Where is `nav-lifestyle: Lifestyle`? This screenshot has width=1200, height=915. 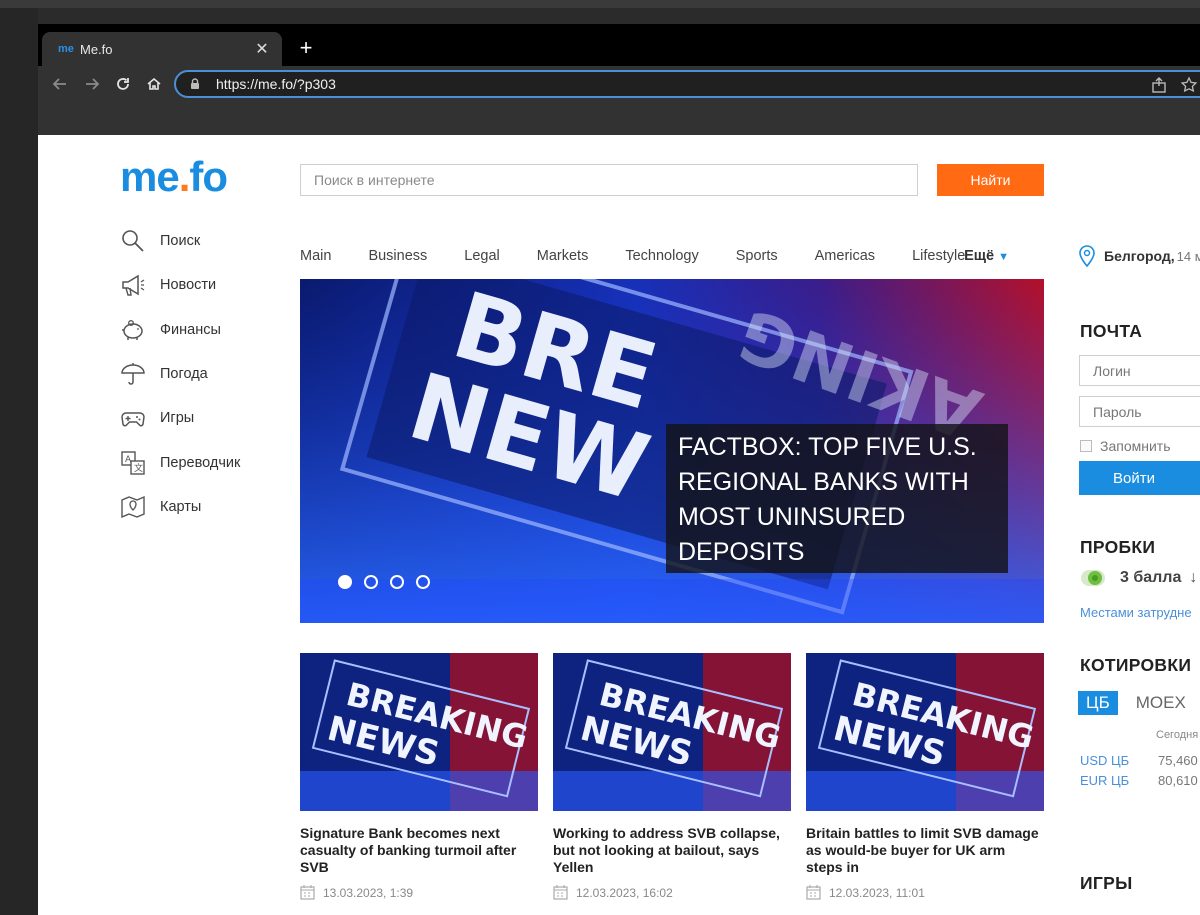 nav-lifestyle: Lifestyle is located at coordinates (938, 256).